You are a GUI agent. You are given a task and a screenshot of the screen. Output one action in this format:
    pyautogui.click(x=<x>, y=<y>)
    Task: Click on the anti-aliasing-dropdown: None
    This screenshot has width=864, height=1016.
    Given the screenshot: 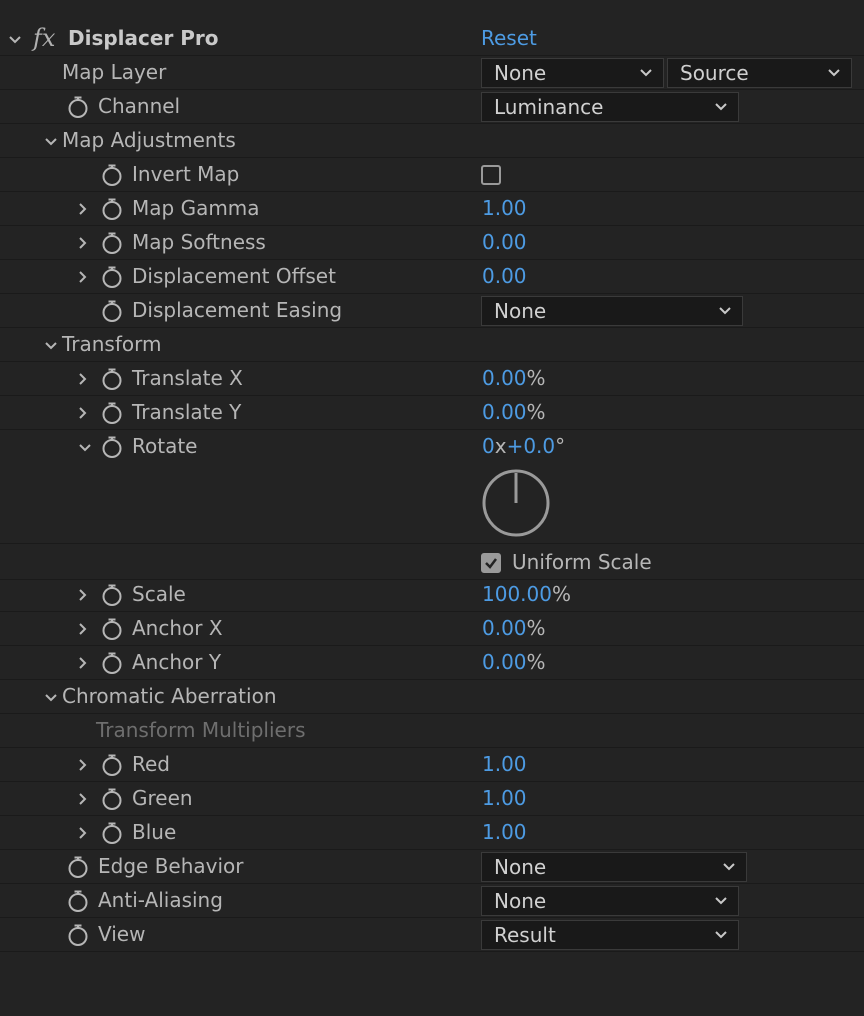 What is the action you would take?
    pyautogui.click(x=610, y=901)
    